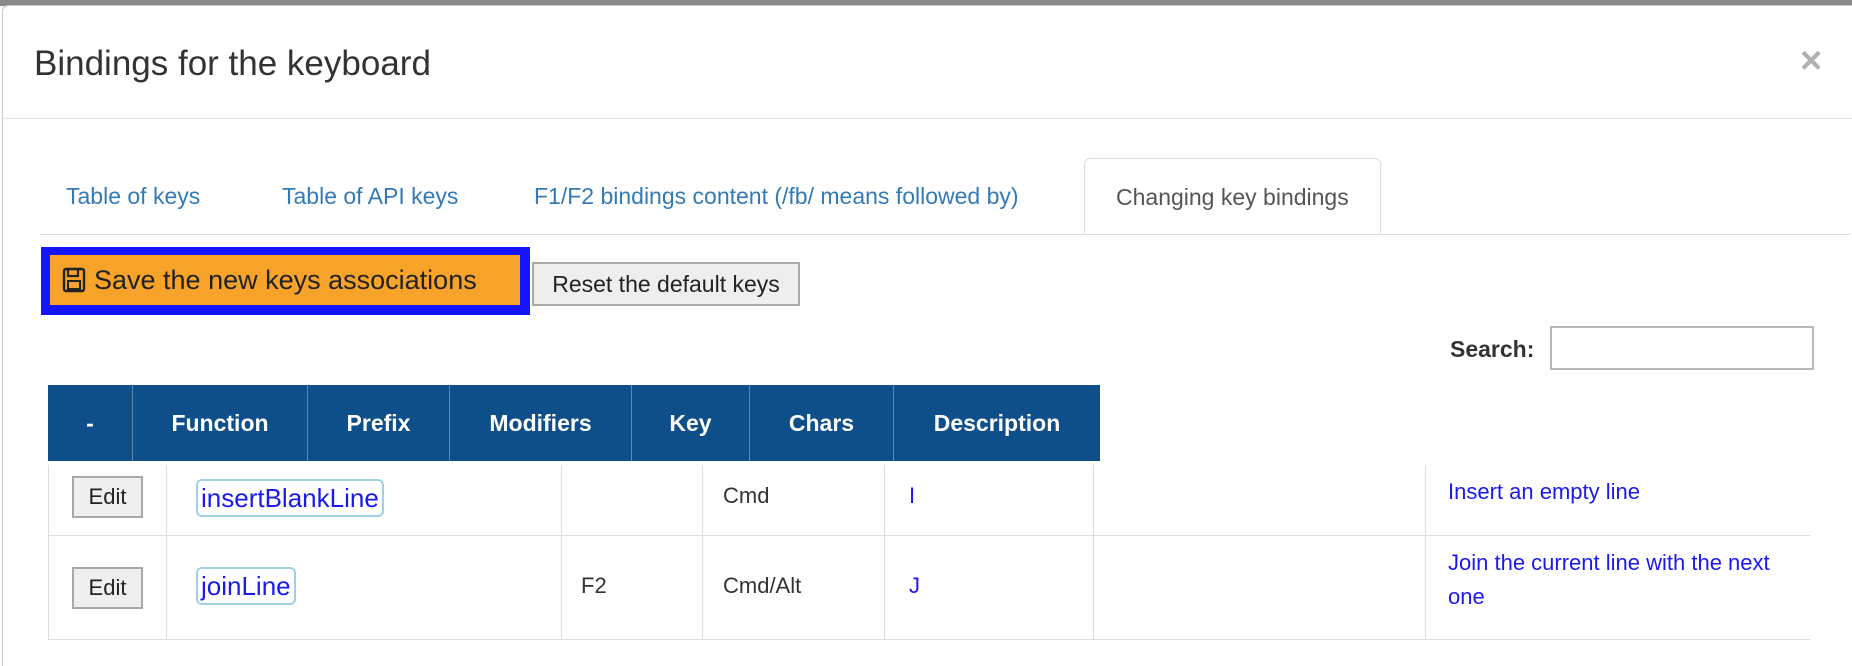  Describe the element at coordinates (232, 63) in the screenshot. I see `modal-title: Bindings for the keyboard` at that location.